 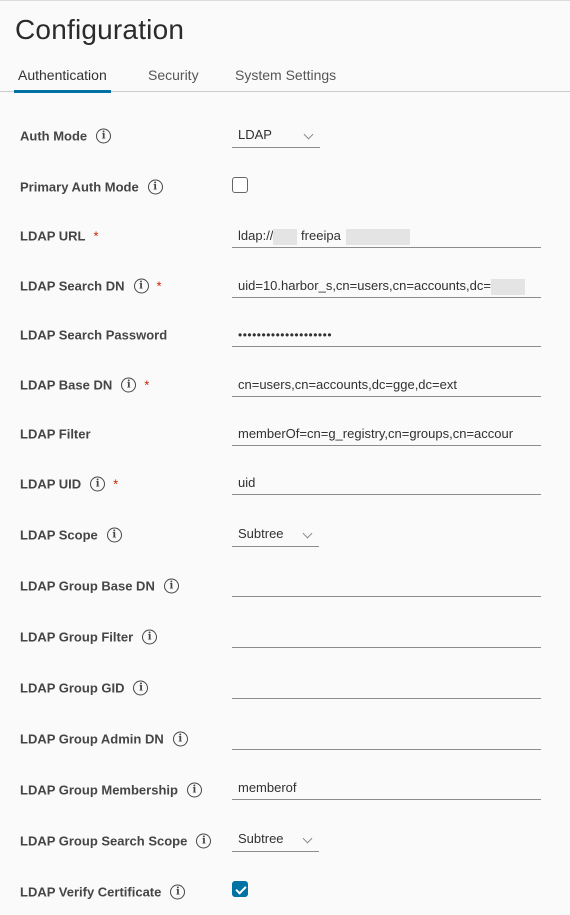 I want to click on row-ldap-group-membership: LDAP Group Membership i memberof, so click(x=285, y=790).